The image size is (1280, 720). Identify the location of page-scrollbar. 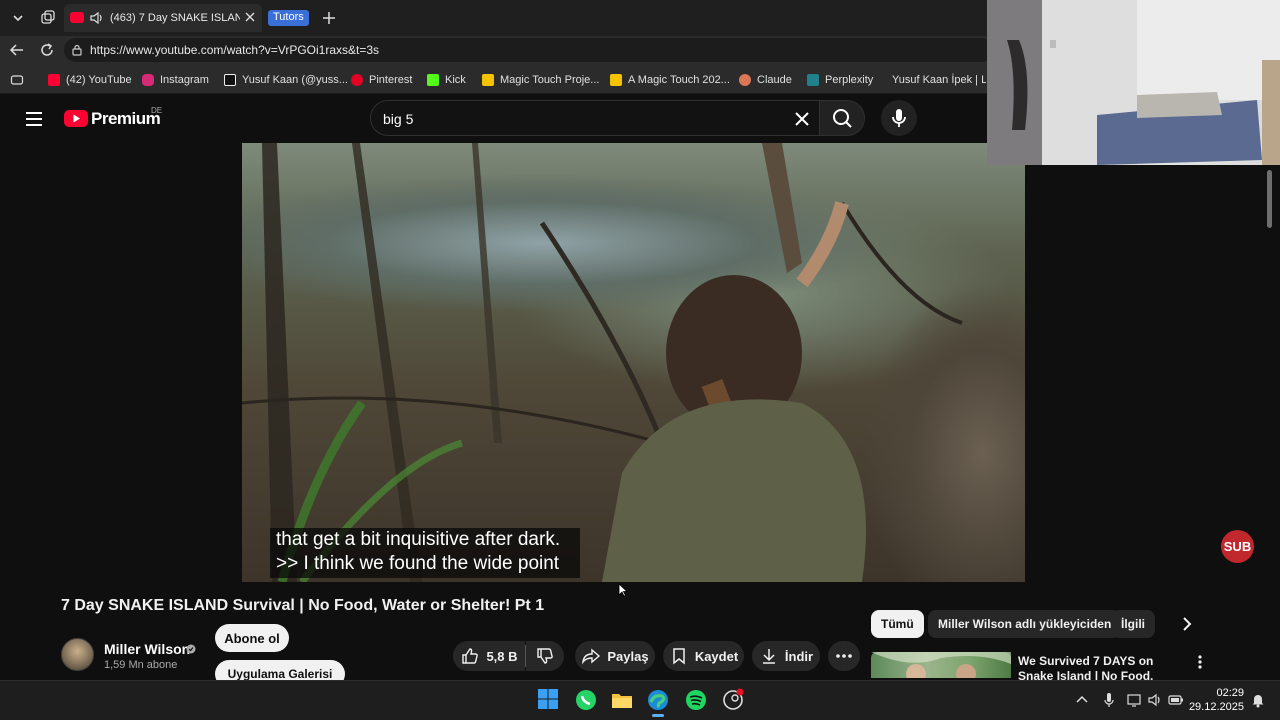
(1269, 420).